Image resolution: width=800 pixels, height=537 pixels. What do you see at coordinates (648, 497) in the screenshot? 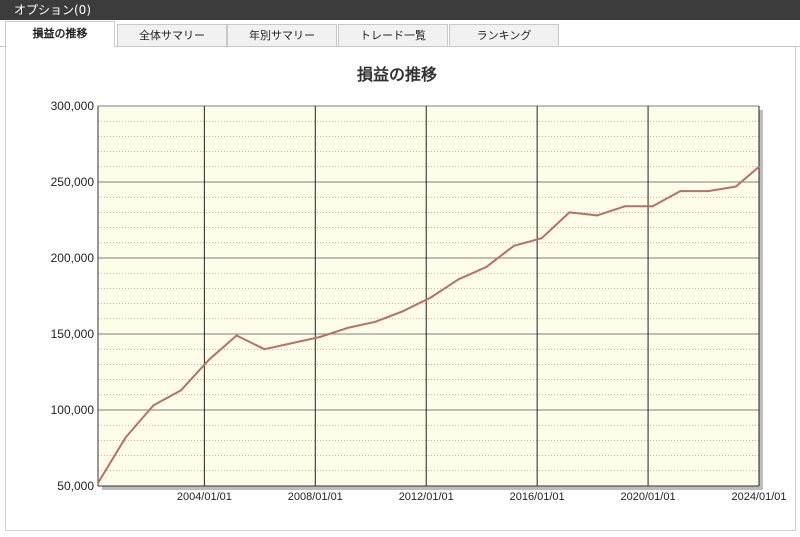
I see `x-tick-label: 2020/01/01` at bounding box center [648, 497].